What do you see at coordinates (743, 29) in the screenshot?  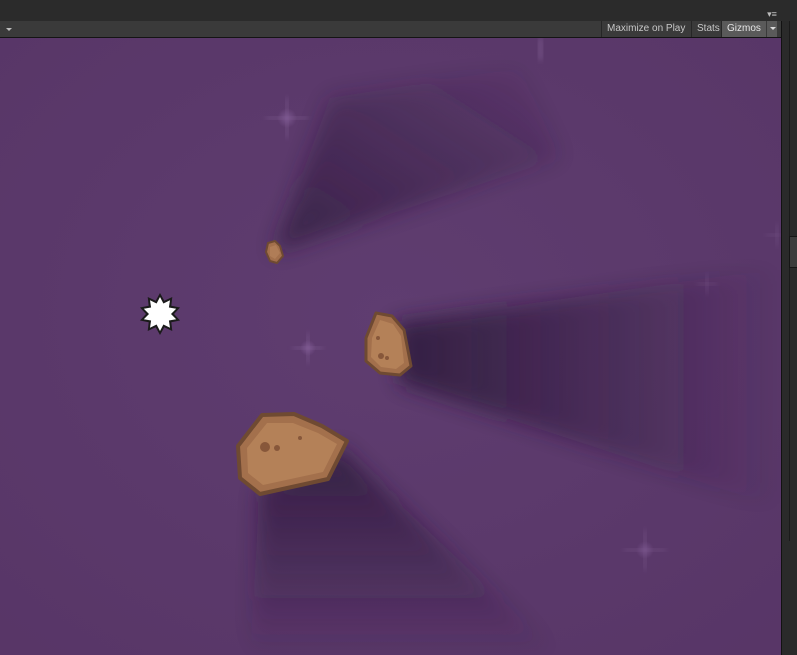 I see `gizmos-button: Gizmos` at bounding box center [743, 29].